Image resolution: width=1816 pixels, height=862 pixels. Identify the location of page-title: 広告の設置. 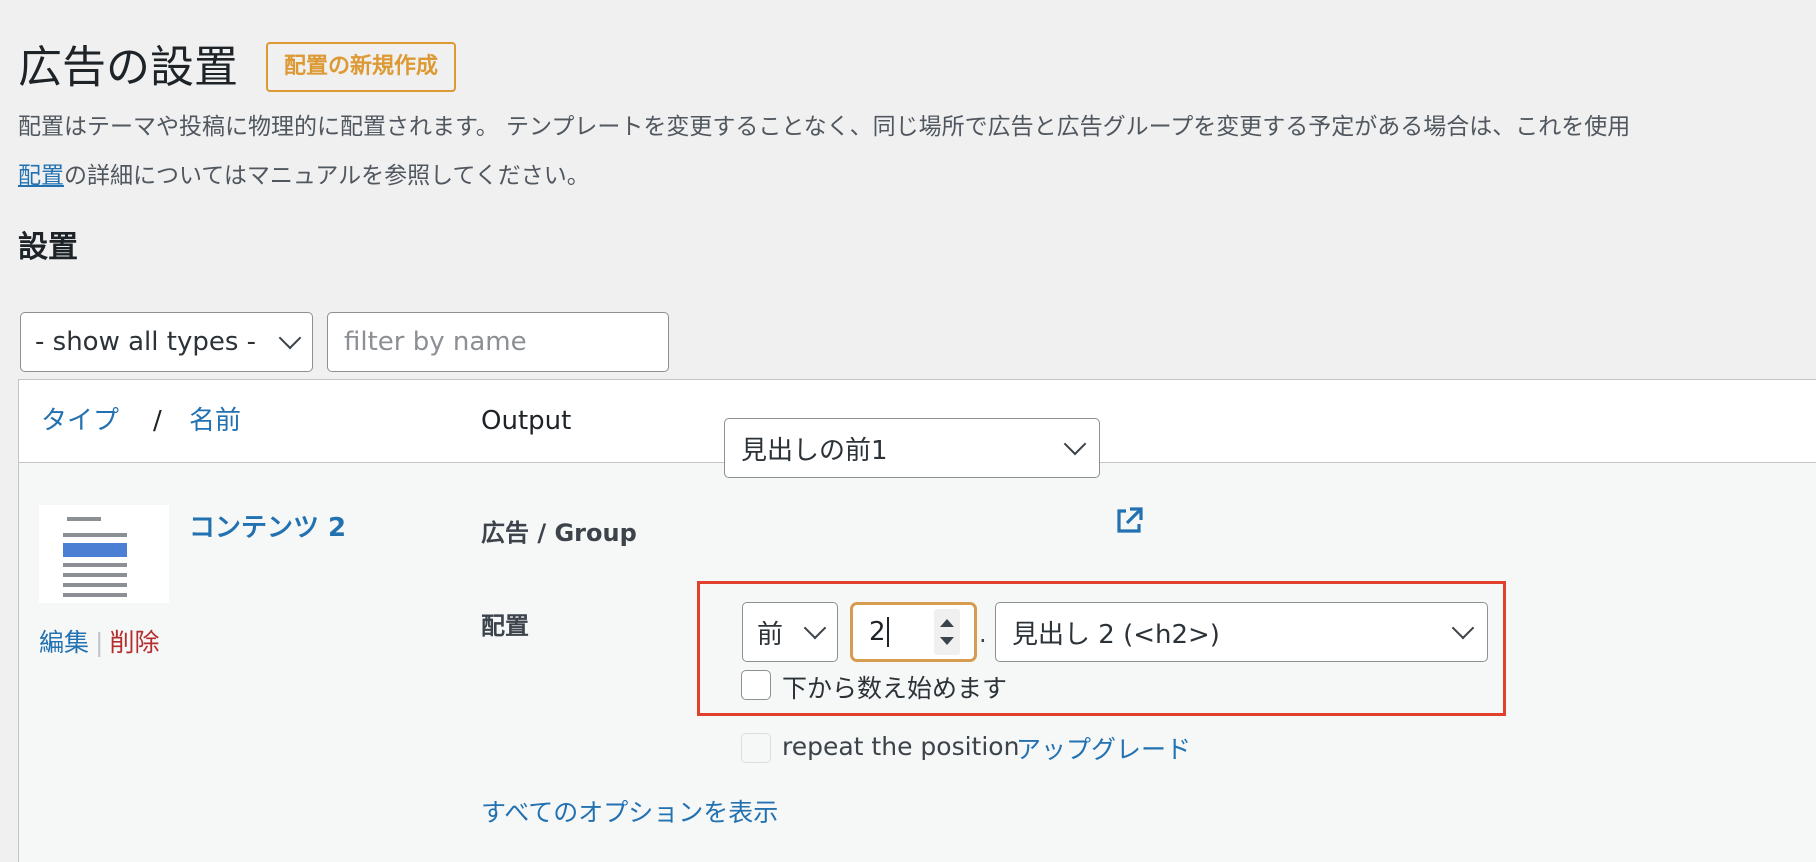
(128, 67).